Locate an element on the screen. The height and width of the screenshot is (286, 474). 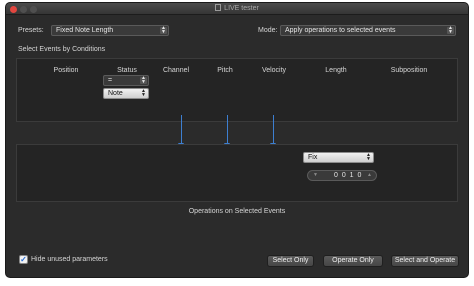
column-length: Length is located at coordinates (336, 70).